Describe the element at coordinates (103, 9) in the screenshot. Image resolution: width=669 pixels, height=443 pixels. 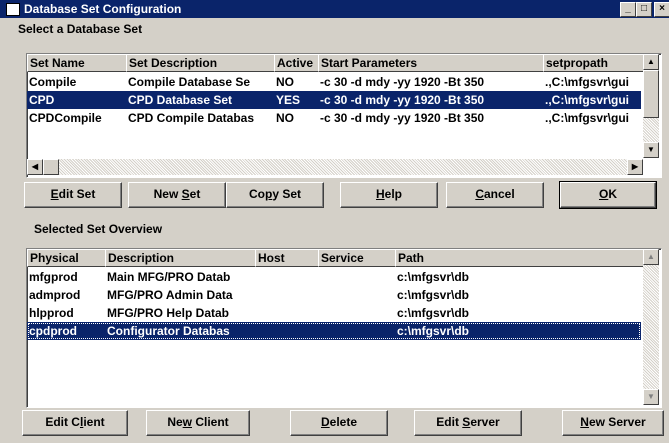
I see `window-title: Database Set Configuration` at that location.